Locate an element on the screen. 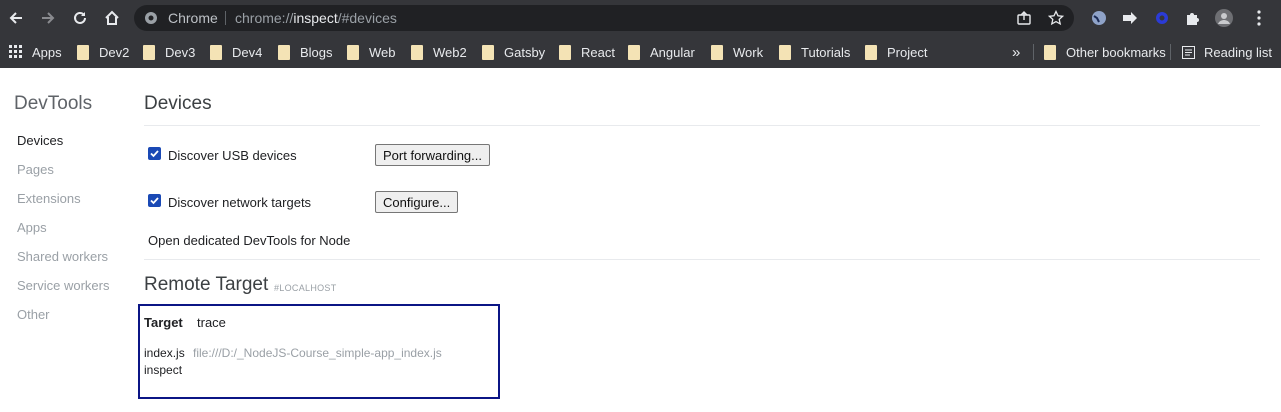  discover-usb-checkbox is located at coordinates (154, 153).